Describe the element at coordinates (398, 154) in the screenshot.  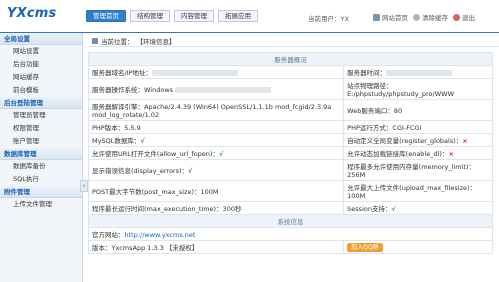
I see `enable-dl-label: 允许动态加载链接库(enable_dl)：` at that location.